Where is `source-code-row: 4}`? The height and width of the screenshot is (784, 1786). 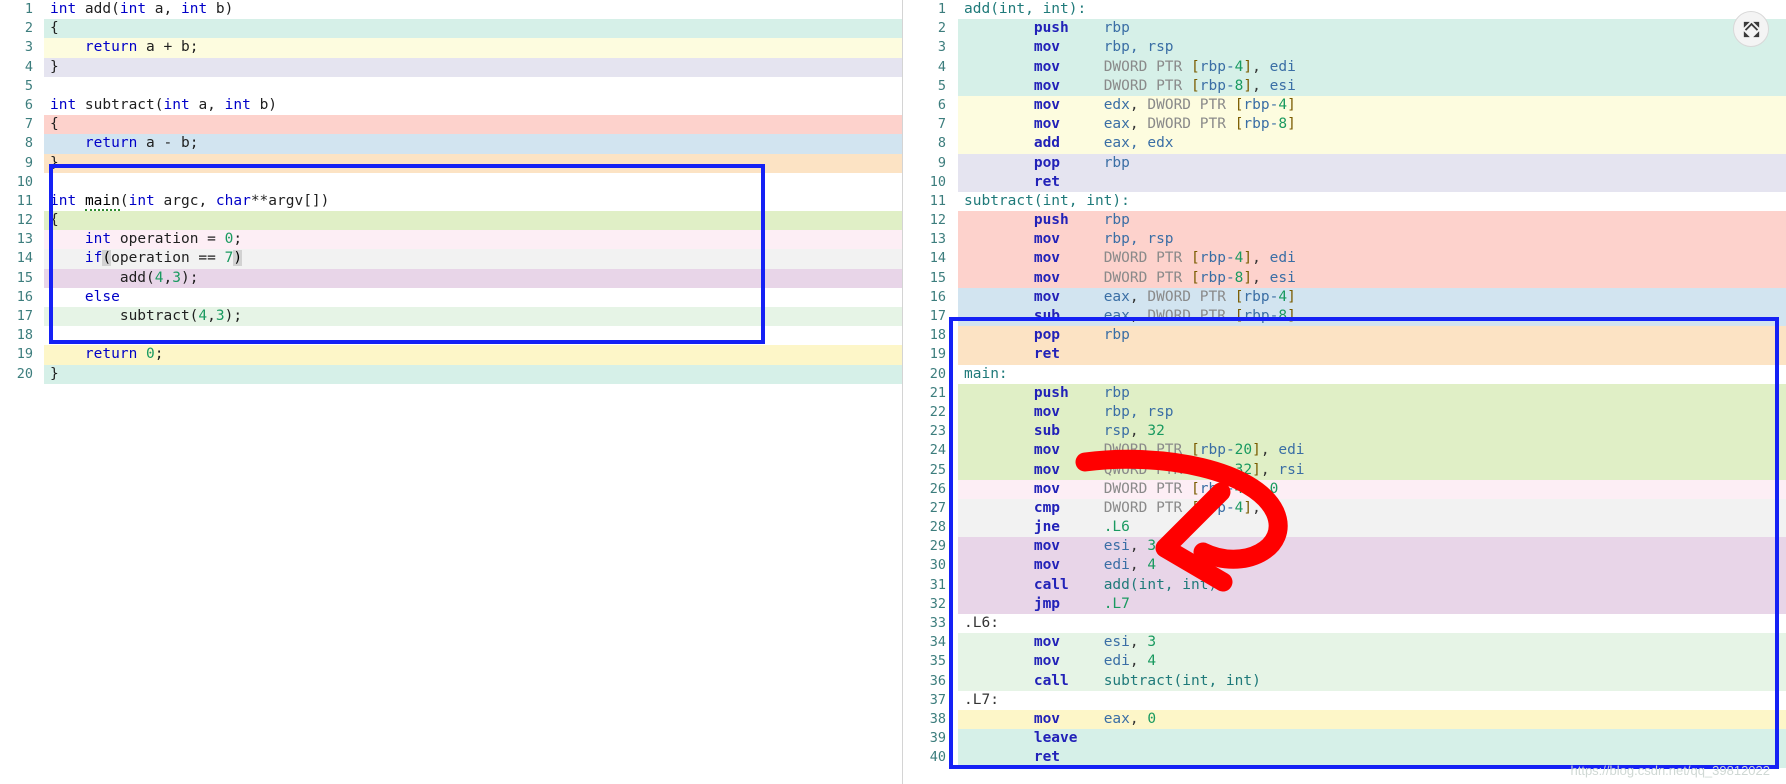
source-code-row: 4} is located at coordinates (451, 67).